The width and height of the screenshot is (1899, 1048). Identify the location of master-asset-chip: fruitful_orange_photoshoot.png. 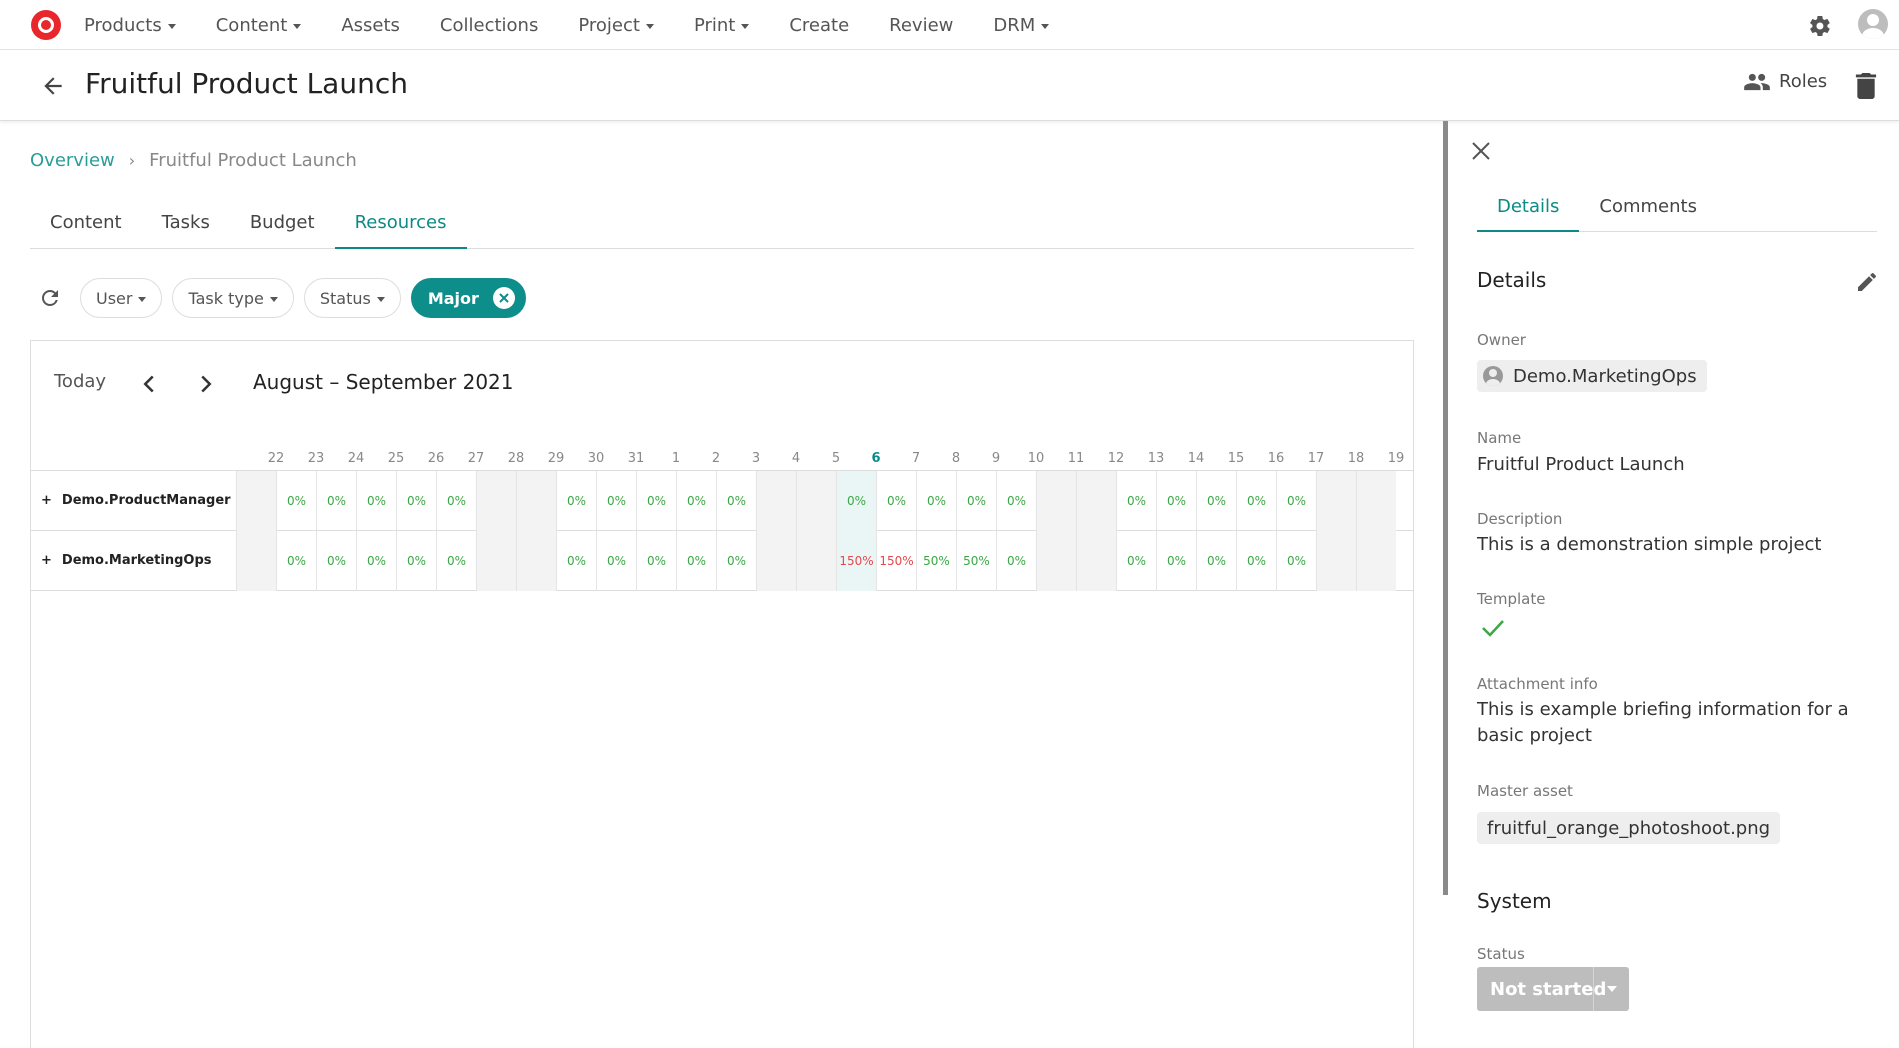
(1629, 828).